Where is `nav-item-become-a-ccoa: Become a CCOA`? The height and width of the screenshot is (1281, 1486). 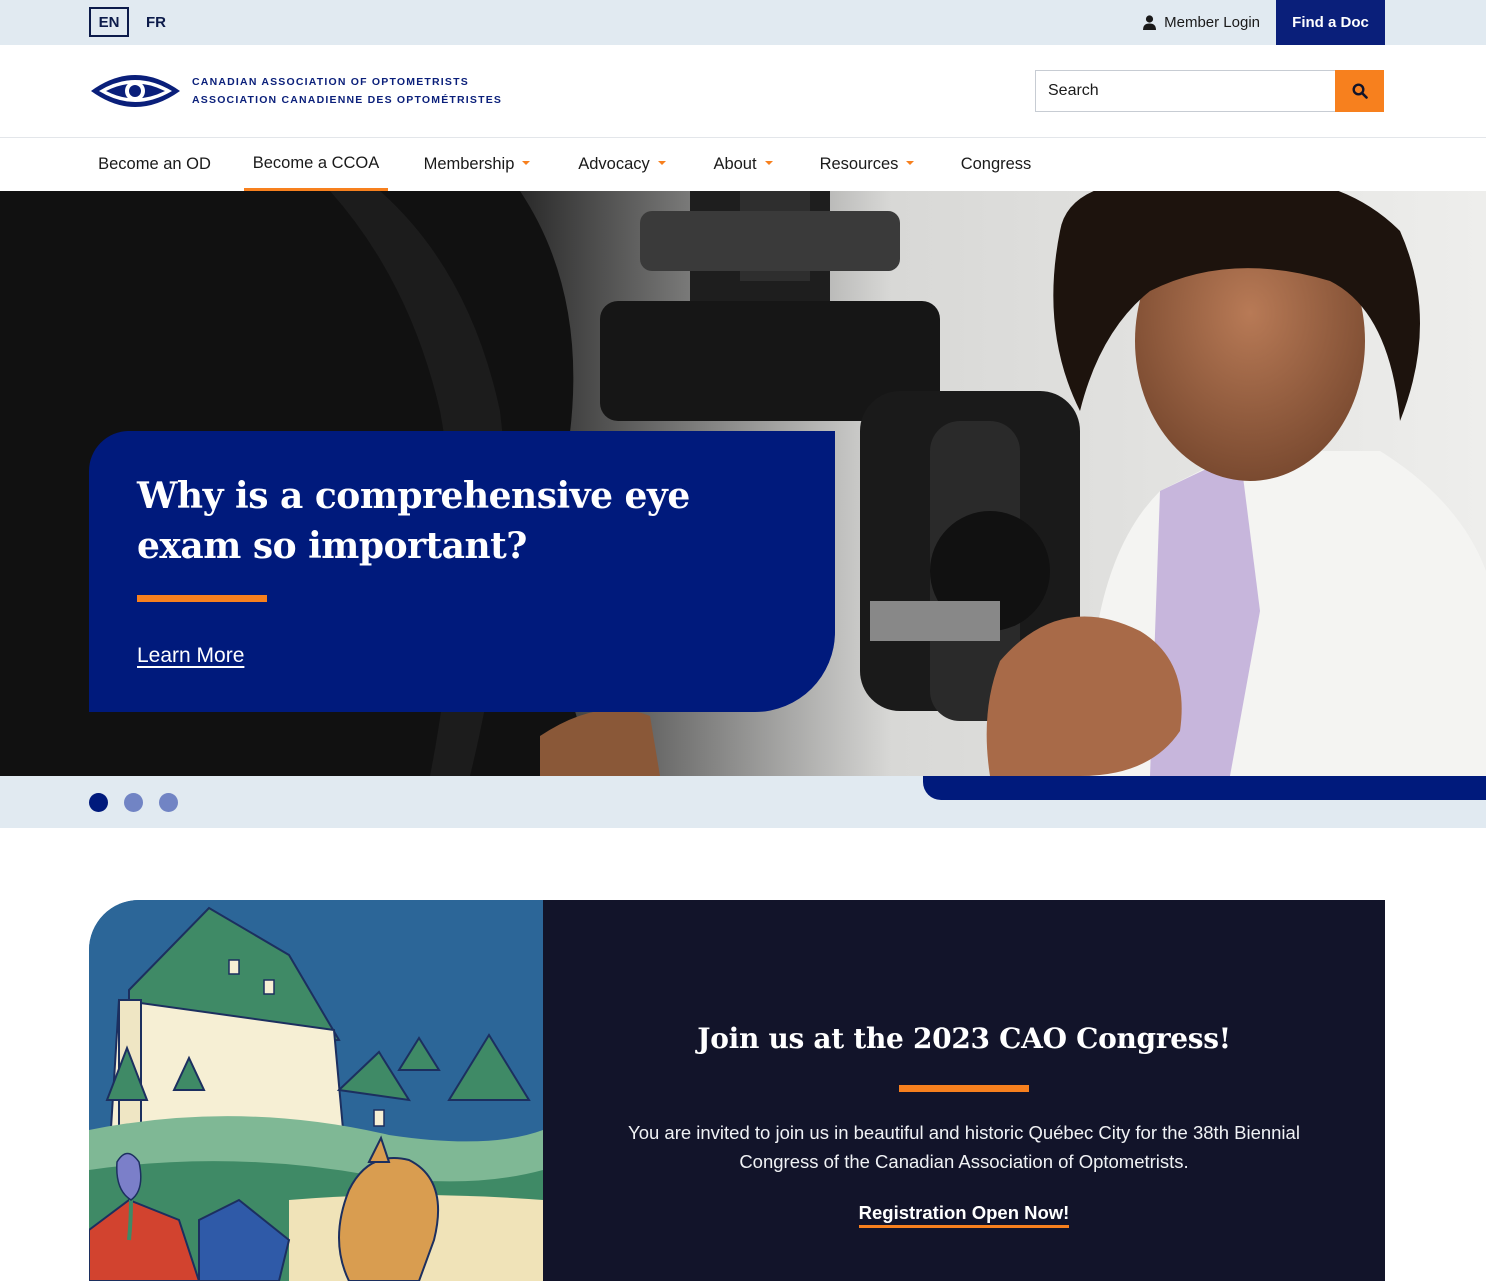 nav-item-become-a-ccoa: Become a CCOA is located at coordinates (316, 164).